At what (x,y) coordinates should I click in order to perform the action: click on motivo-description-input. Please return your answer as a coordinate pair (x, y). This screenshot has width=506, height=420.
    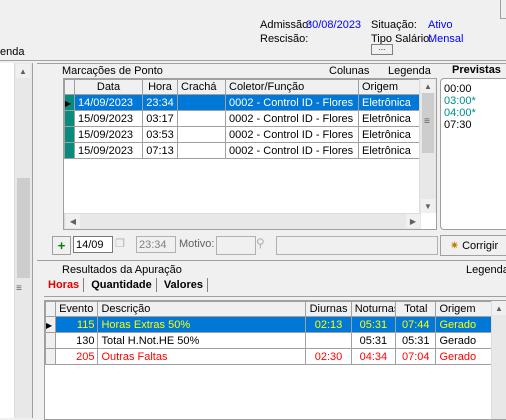
    Looking at the image, I should click on (357, 245).